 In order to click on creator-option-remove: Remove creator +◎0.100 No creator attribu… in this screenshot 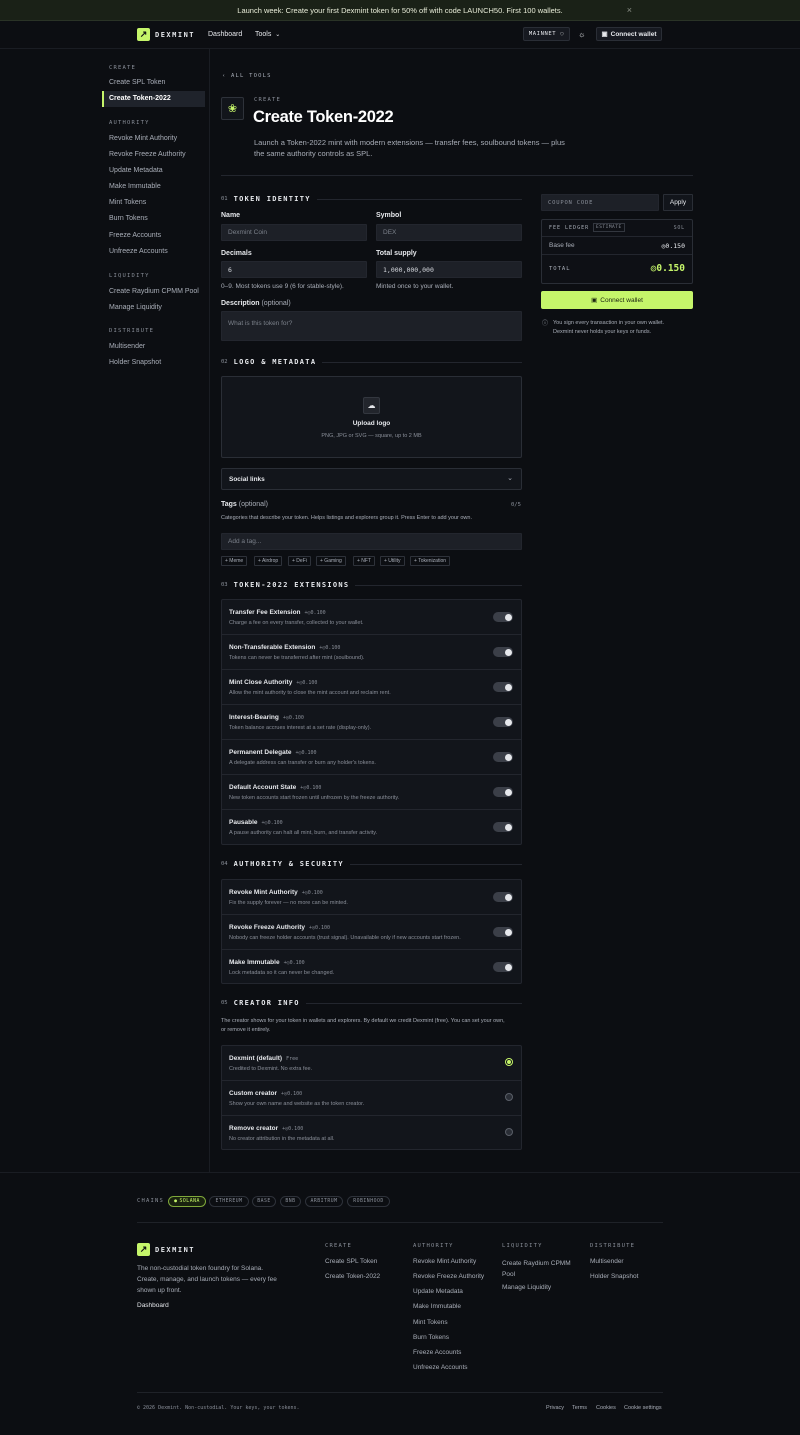, I will do `click(371, 1133)`.